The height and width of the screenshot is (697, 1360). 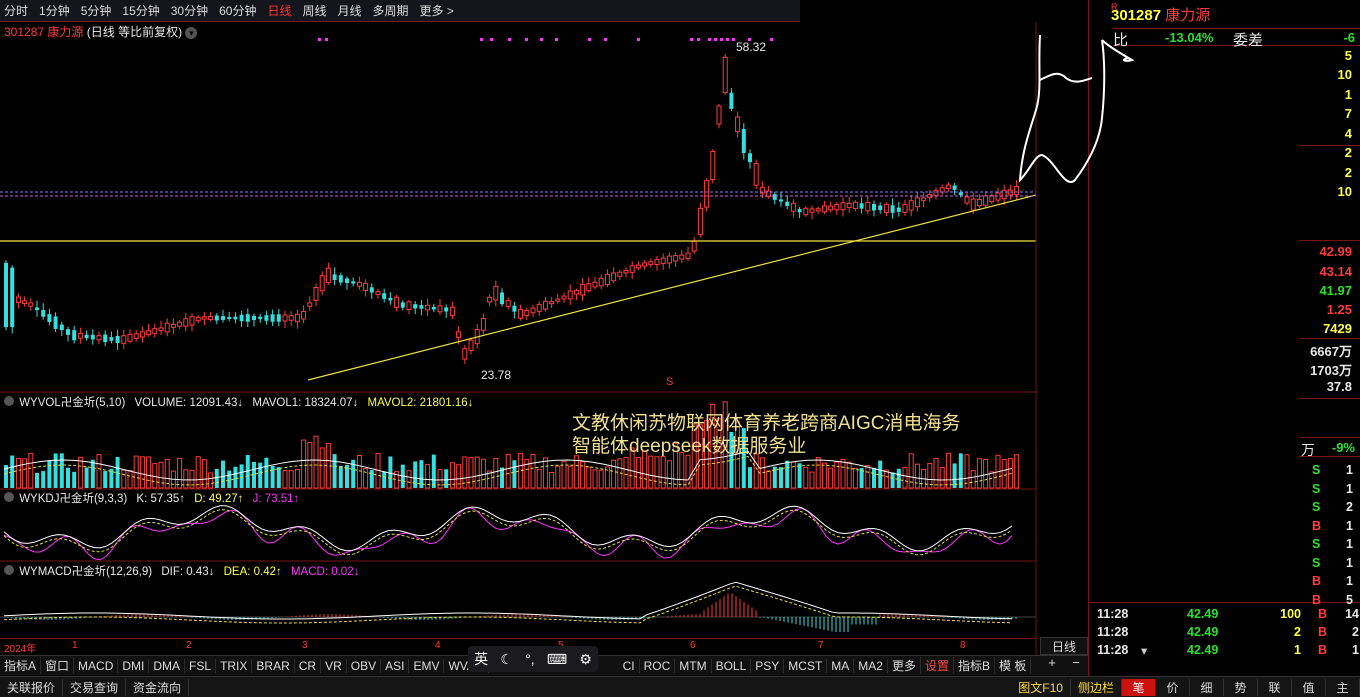 I want to click on indicator-tab: 设置, so click(x=937, y=665).